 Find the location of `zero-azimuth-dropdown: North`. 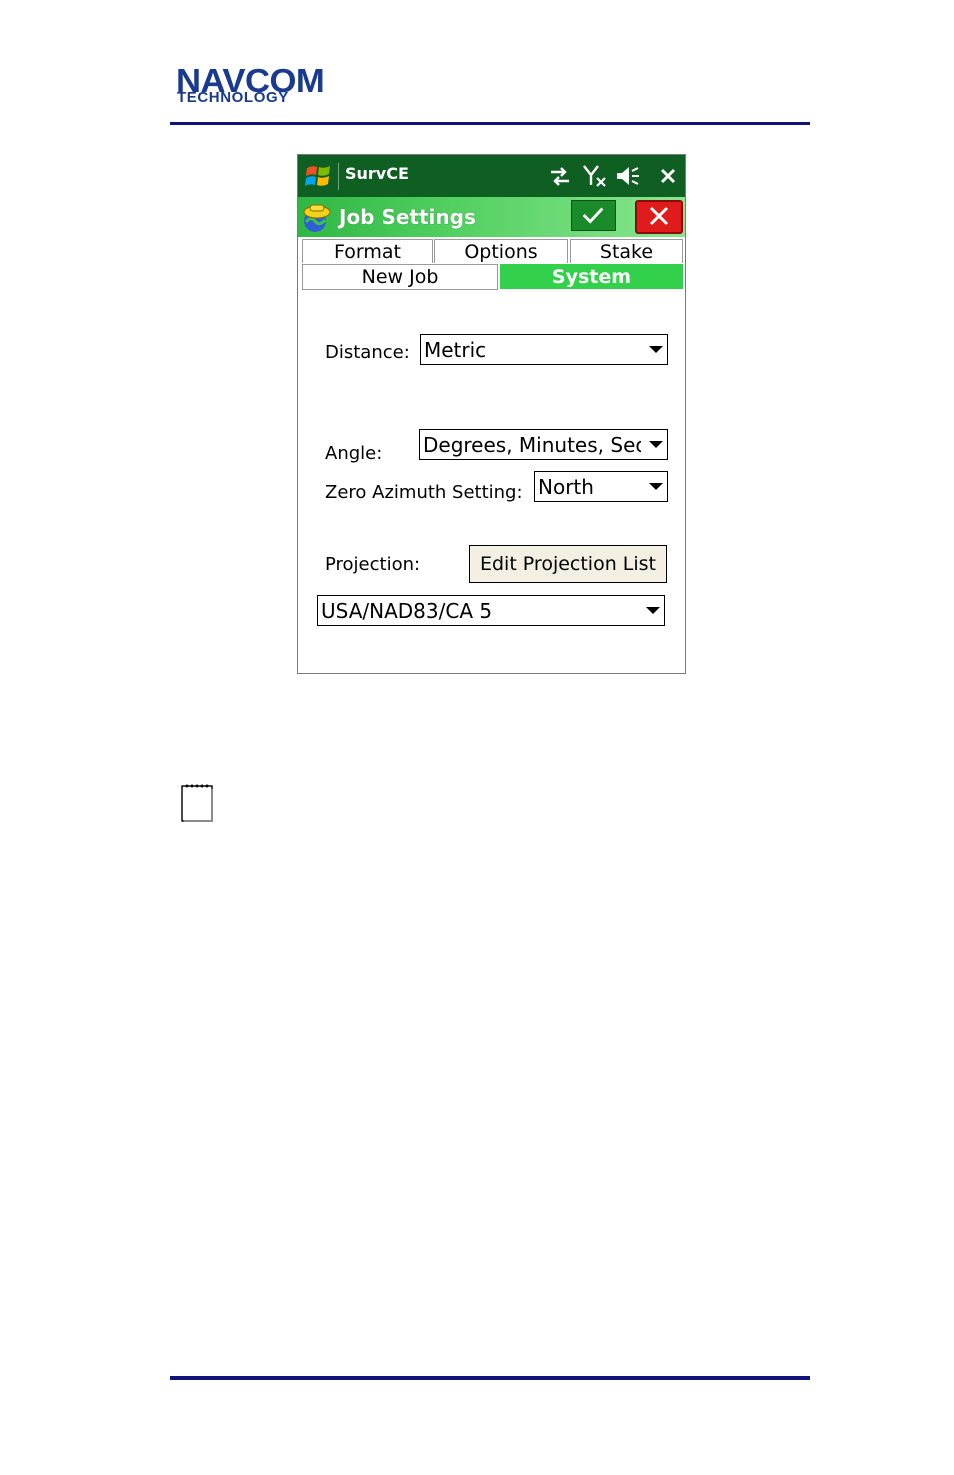

zero-azimuth-dropdown: North is located at coordinates (601, 486).